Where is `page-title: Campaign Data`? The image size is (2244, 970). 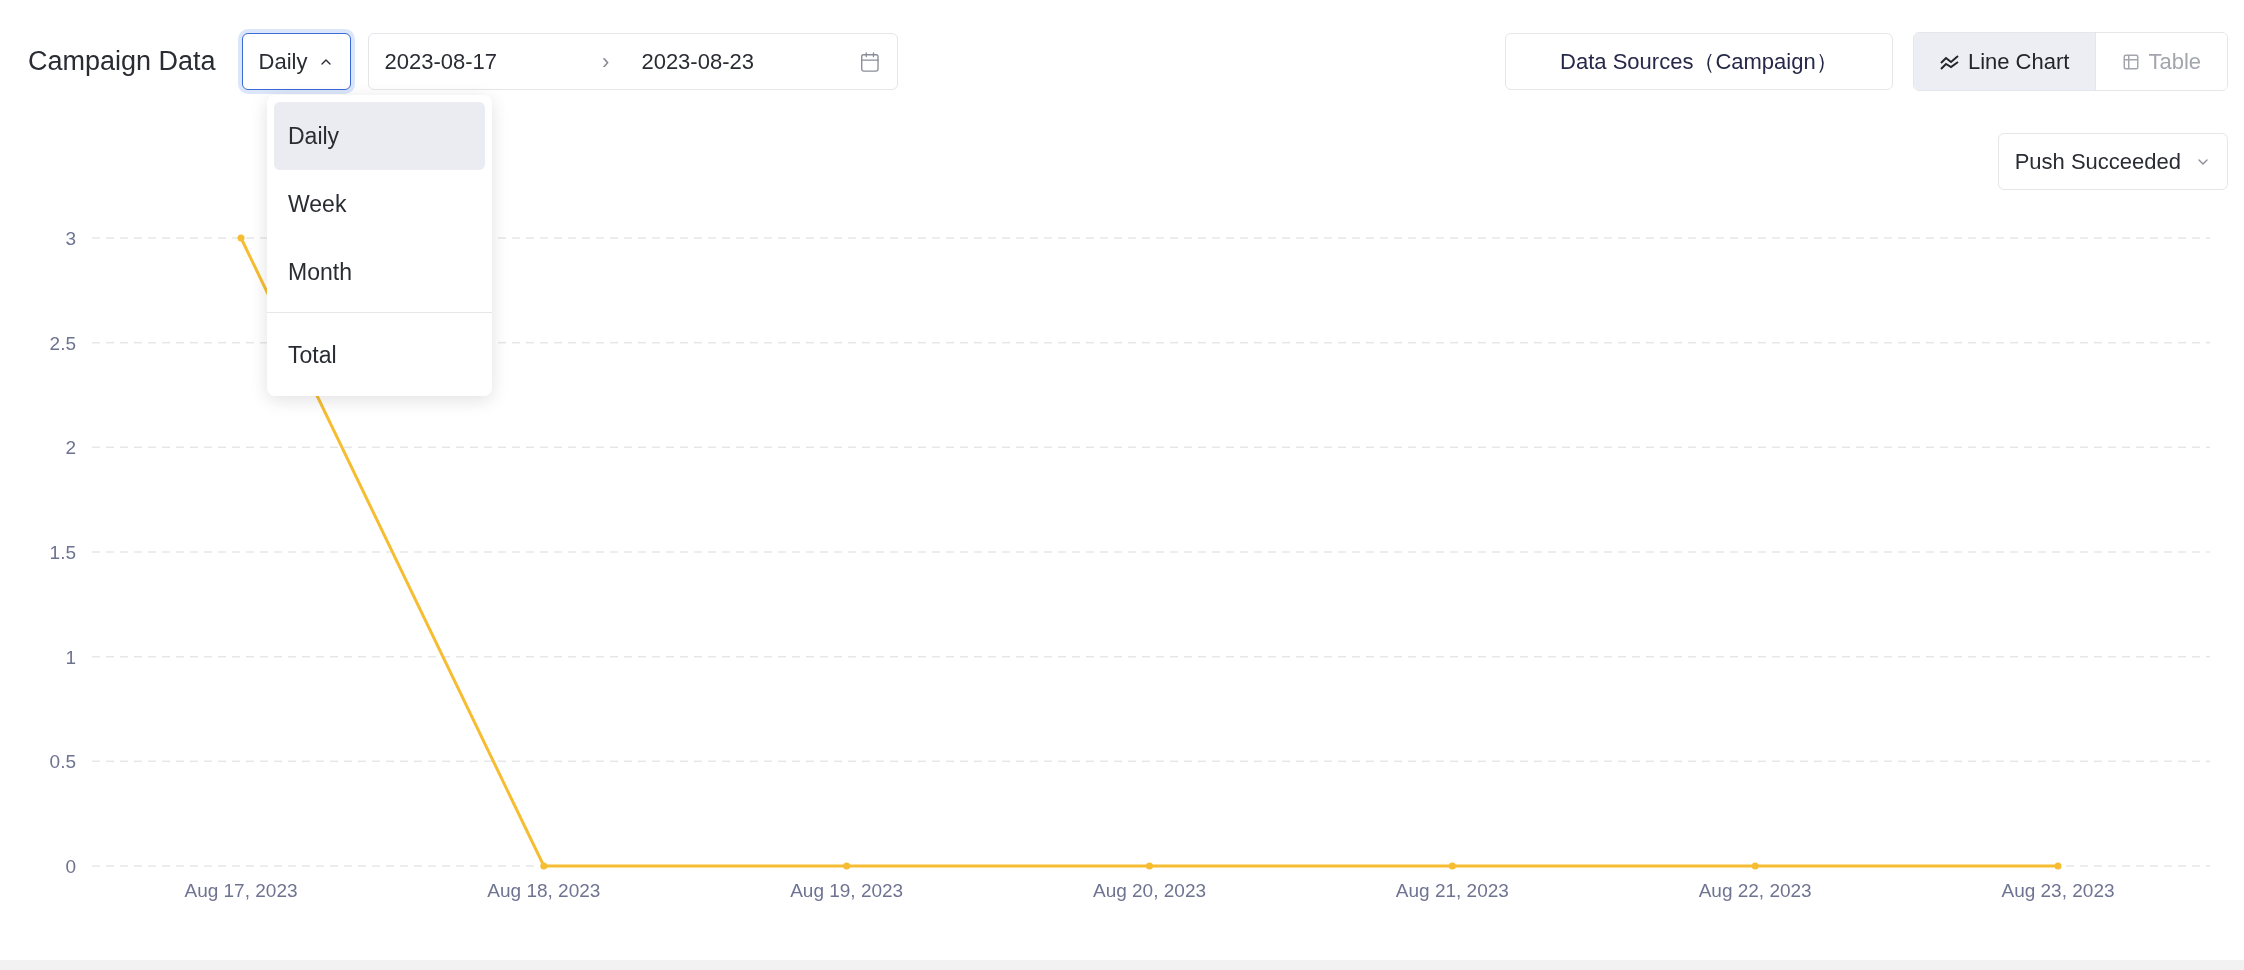 page-title: Campaign Data is located at coordinates (122, 61).